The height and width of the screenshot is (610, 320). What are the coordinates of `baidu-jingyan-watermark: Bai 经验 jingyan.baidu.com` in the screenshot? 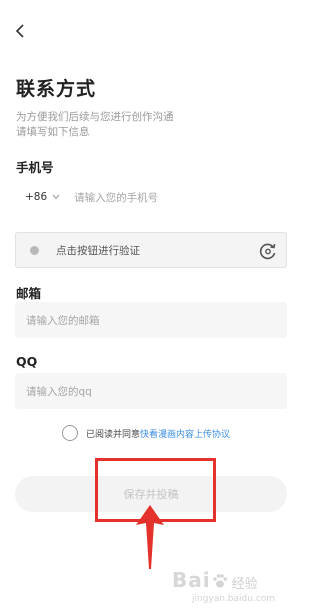 It's located at (223, 586).